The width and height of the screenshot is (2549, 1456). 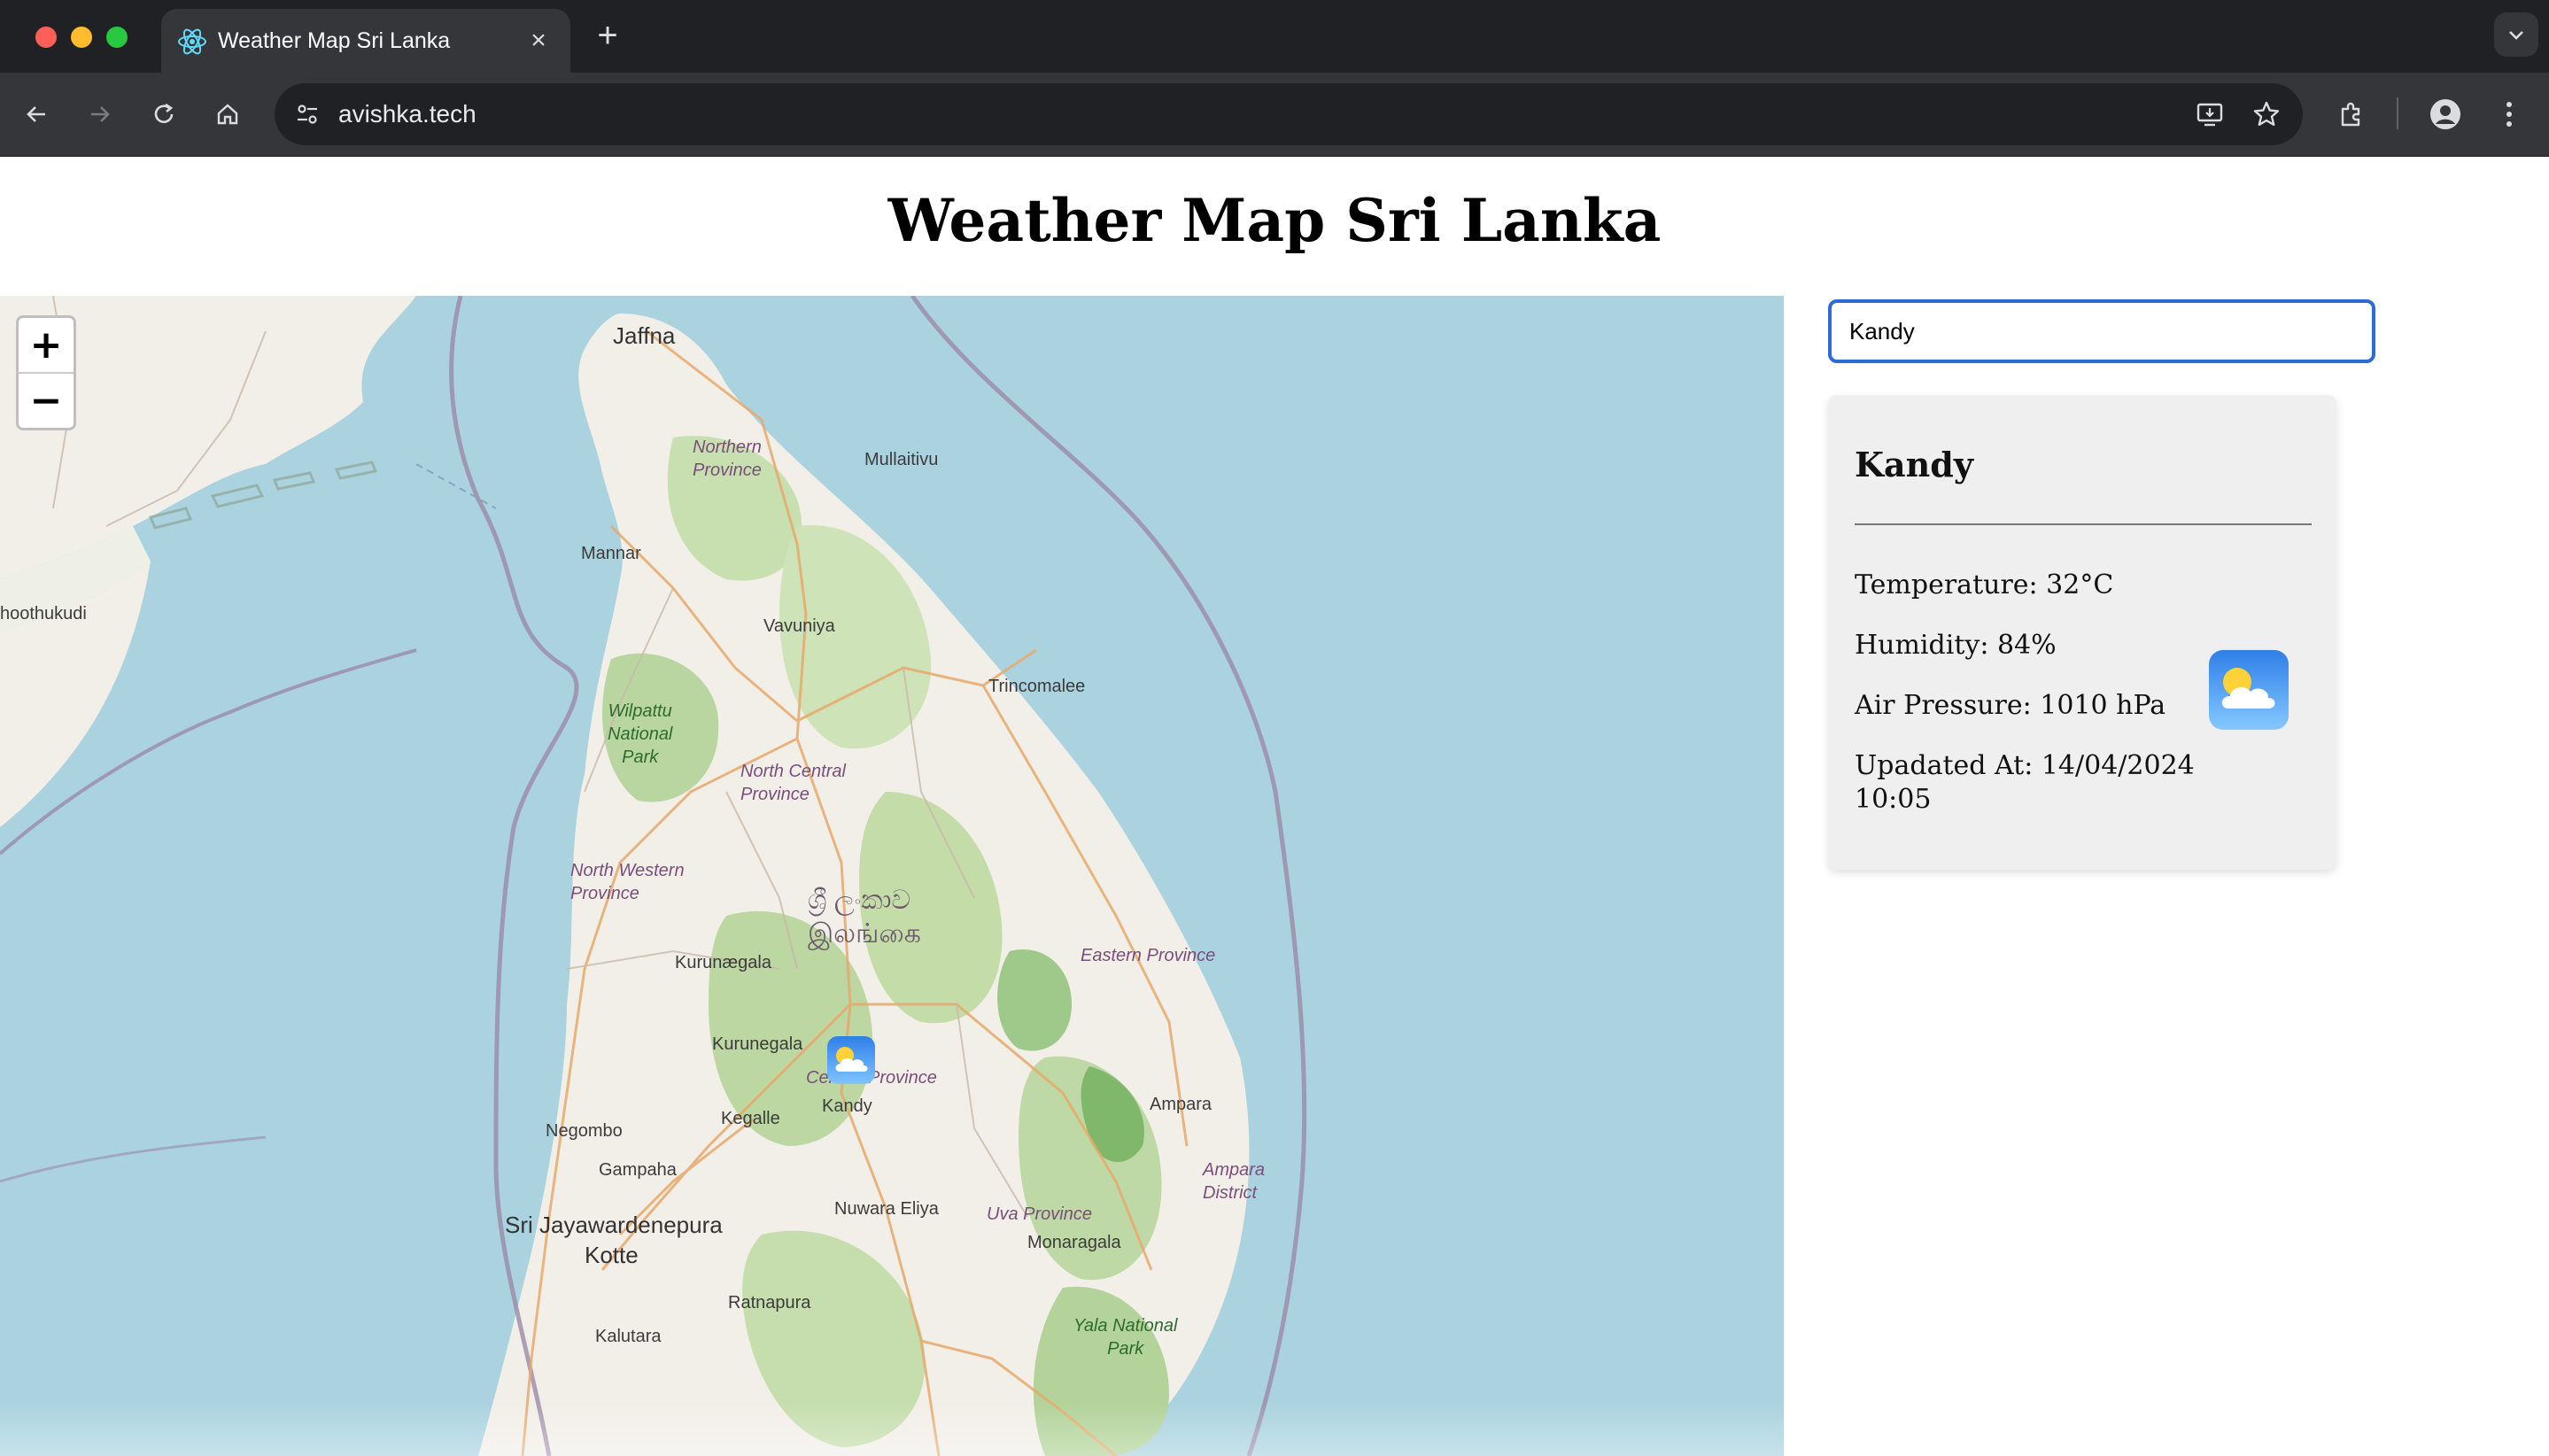 I want to click on react-favicon-icon, so click(x=192, y=41).